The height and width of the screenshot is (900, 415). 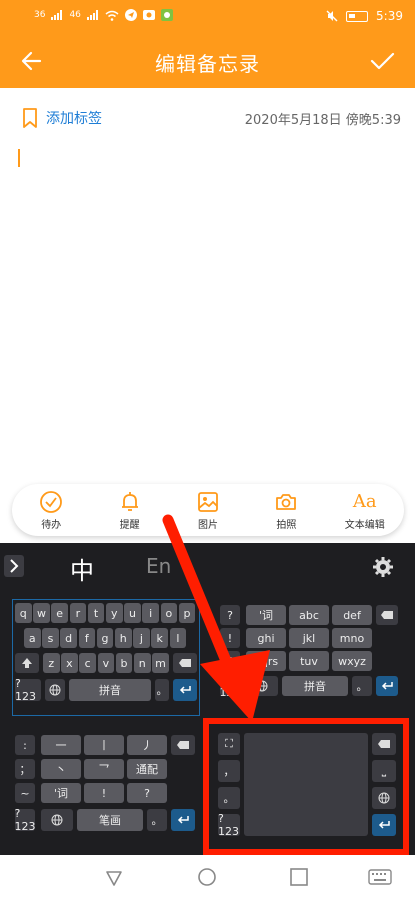 I want to click on annotation-arrow, so click(x=216, y=618).